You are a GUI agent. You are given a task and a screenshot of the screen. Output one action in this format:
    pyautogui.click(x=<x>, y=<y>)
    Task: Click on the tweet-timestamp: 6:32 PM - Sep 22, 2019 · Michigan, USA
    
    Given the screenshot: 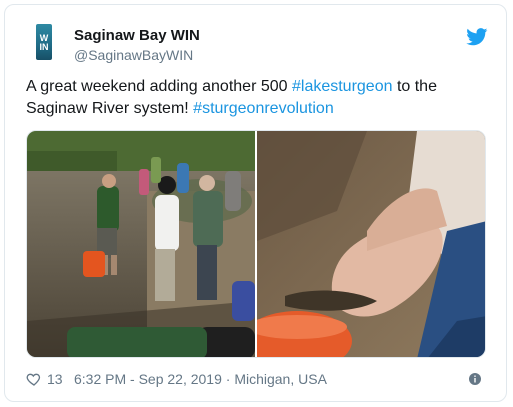 What is the action you would take?
    pyautogui.click(x=200, y=379)
    